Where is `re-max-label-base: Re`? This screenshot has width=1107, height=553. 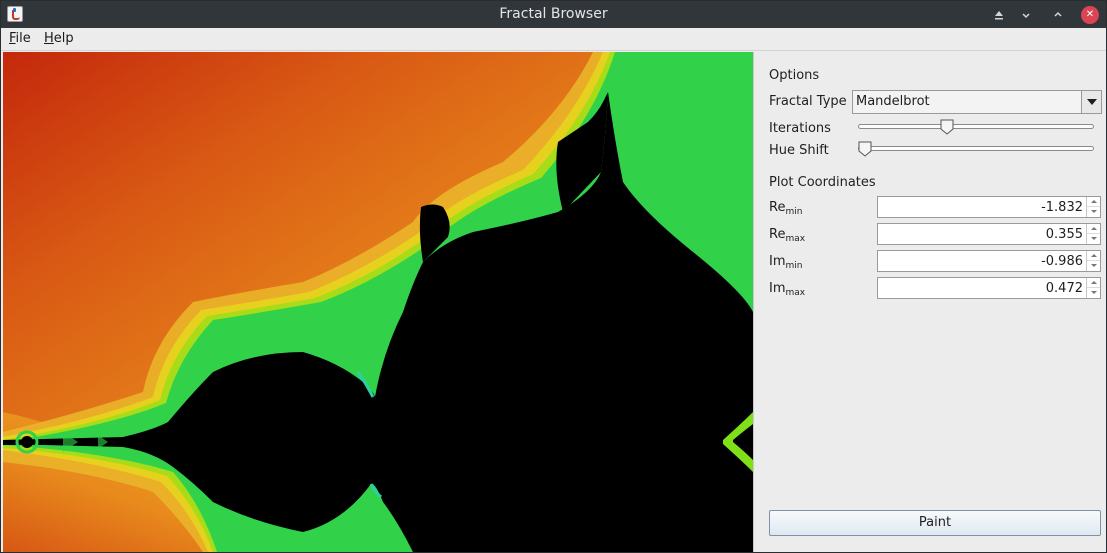
re-max-label-base: Re is located at coordinates (777, 234).